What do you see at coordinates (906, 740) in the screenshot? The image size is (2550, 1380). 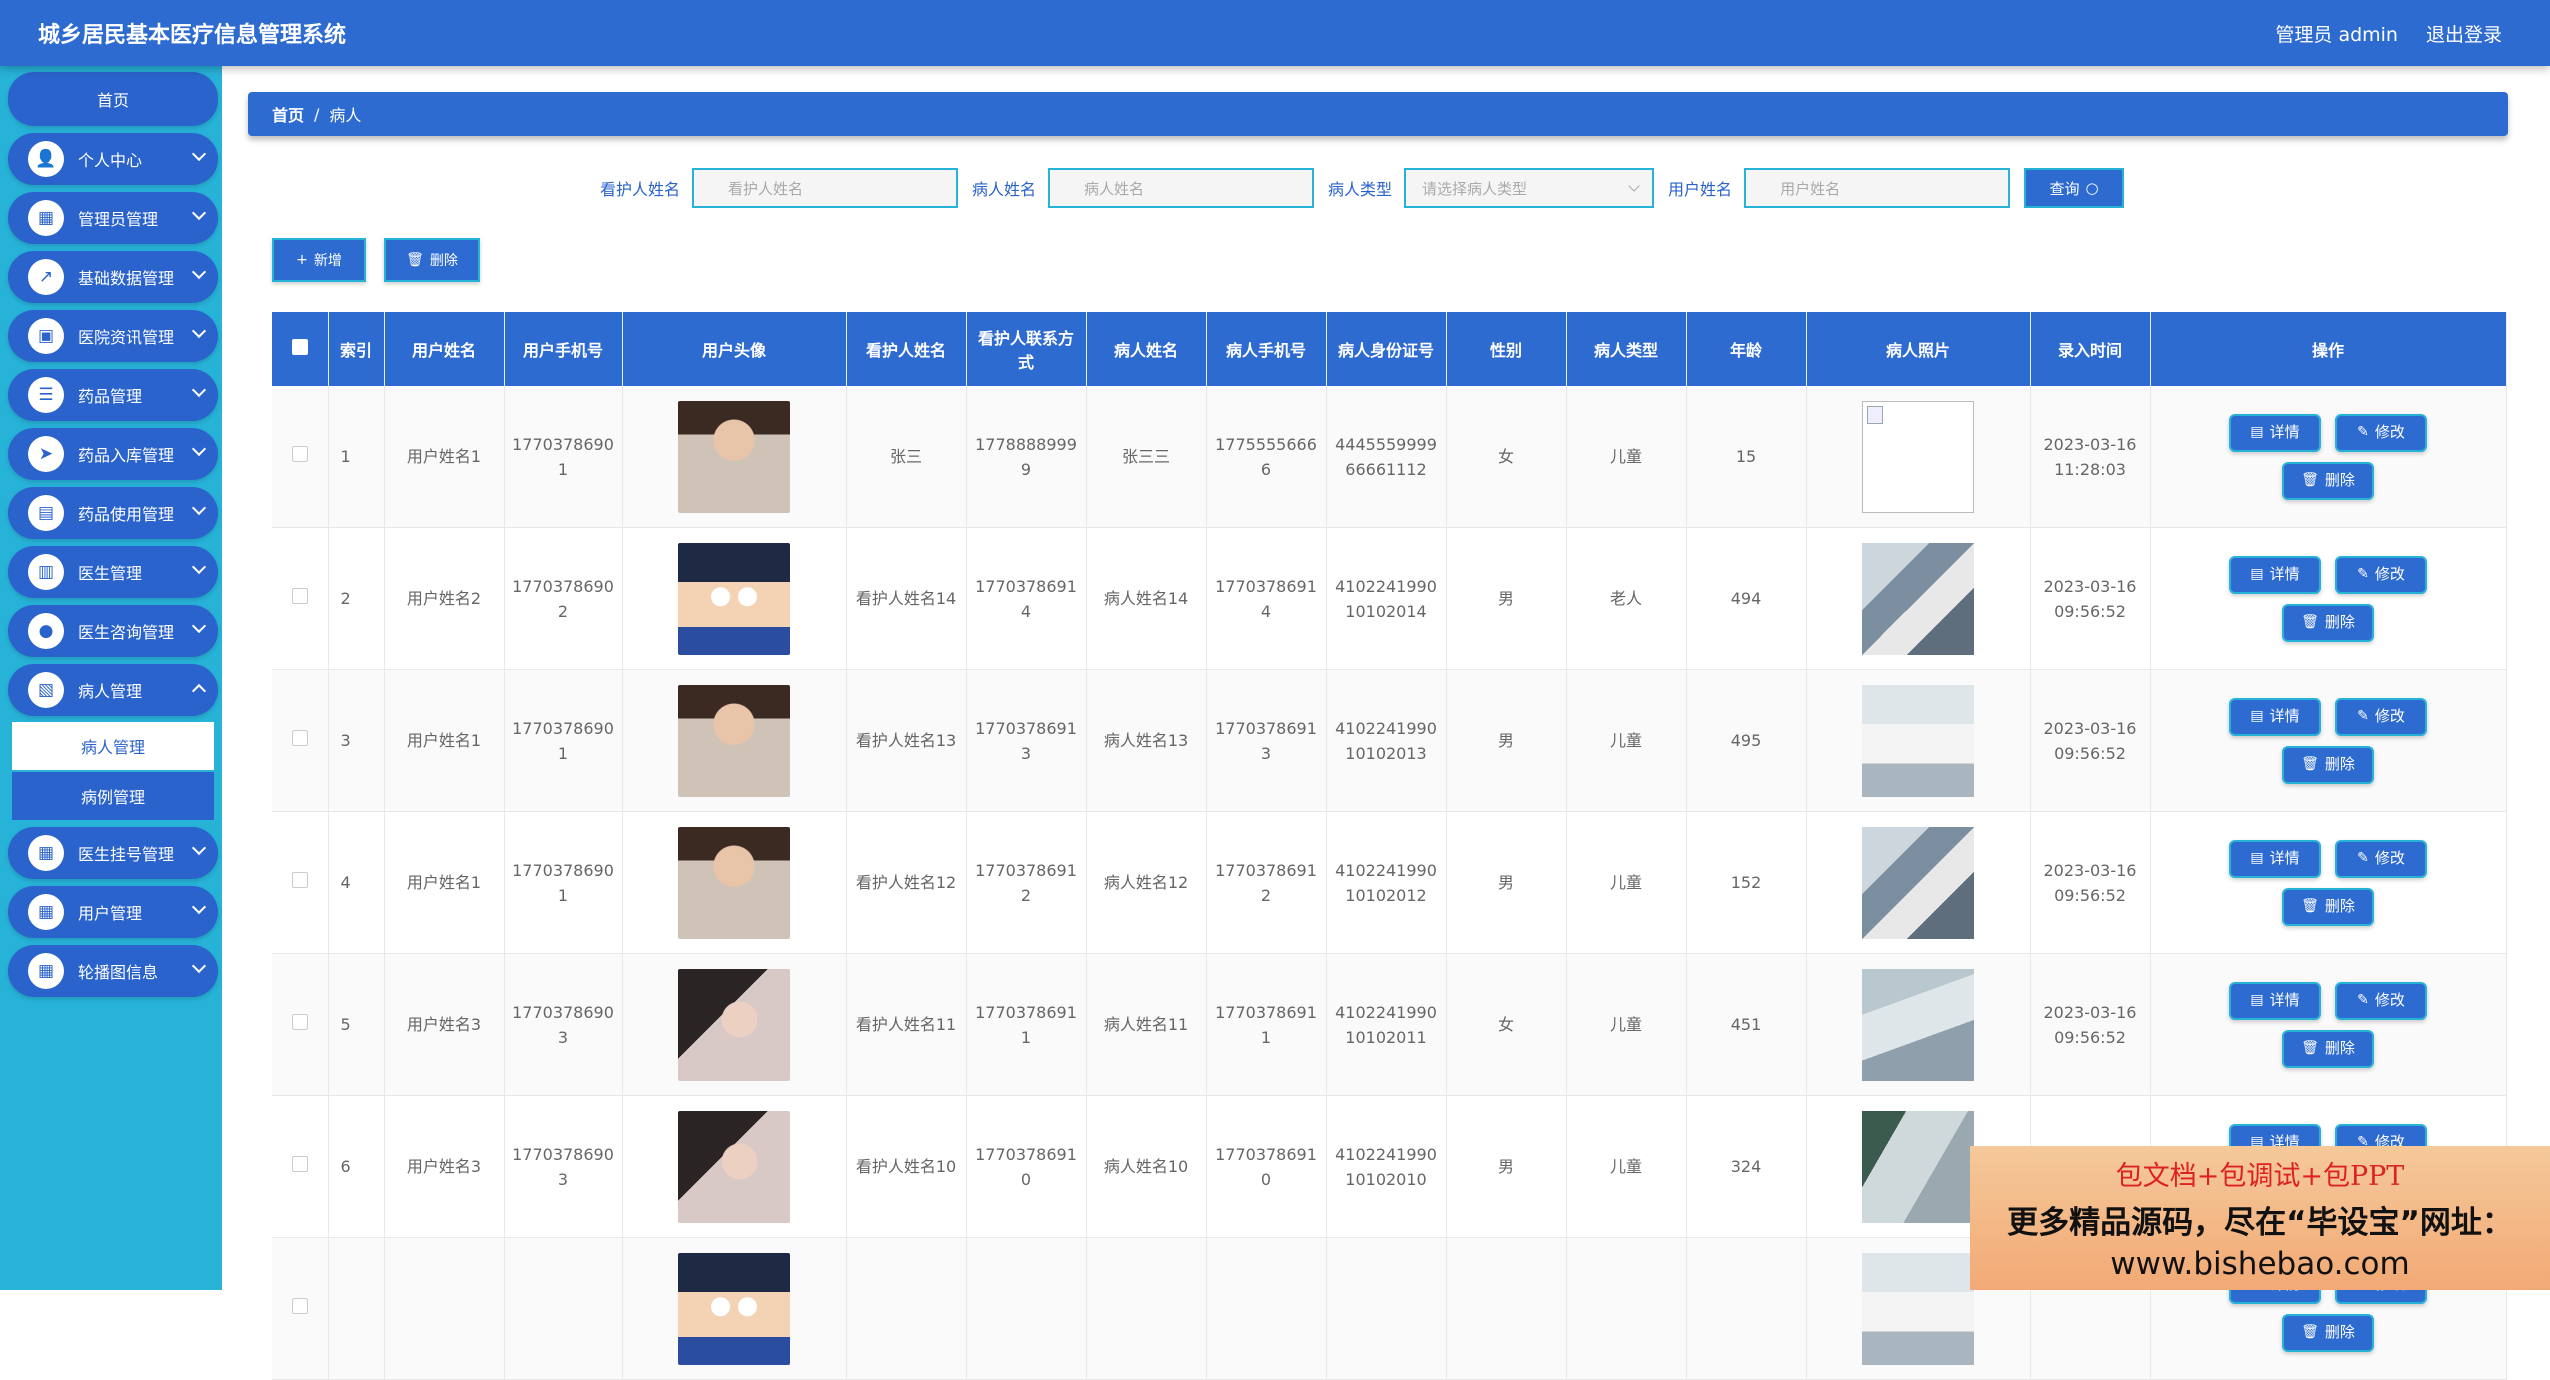 I see `caregiver-name-cell: 看护人姓名13` at bounding box center [906, 740].